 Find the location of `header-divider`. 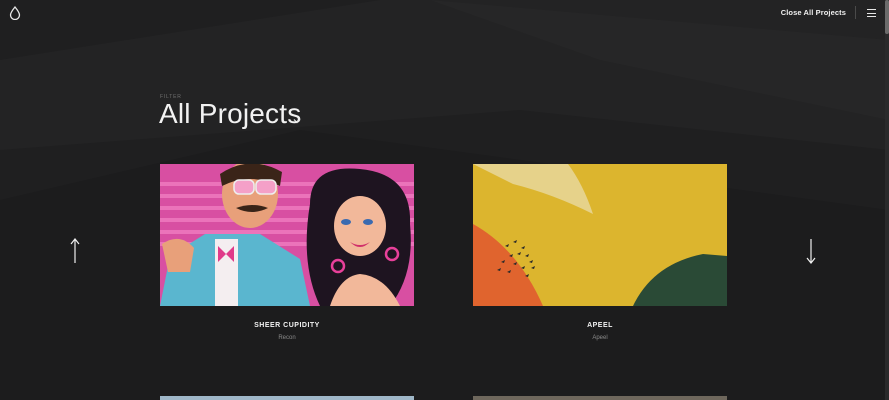

header-divider is located at coordinates (855, 12).